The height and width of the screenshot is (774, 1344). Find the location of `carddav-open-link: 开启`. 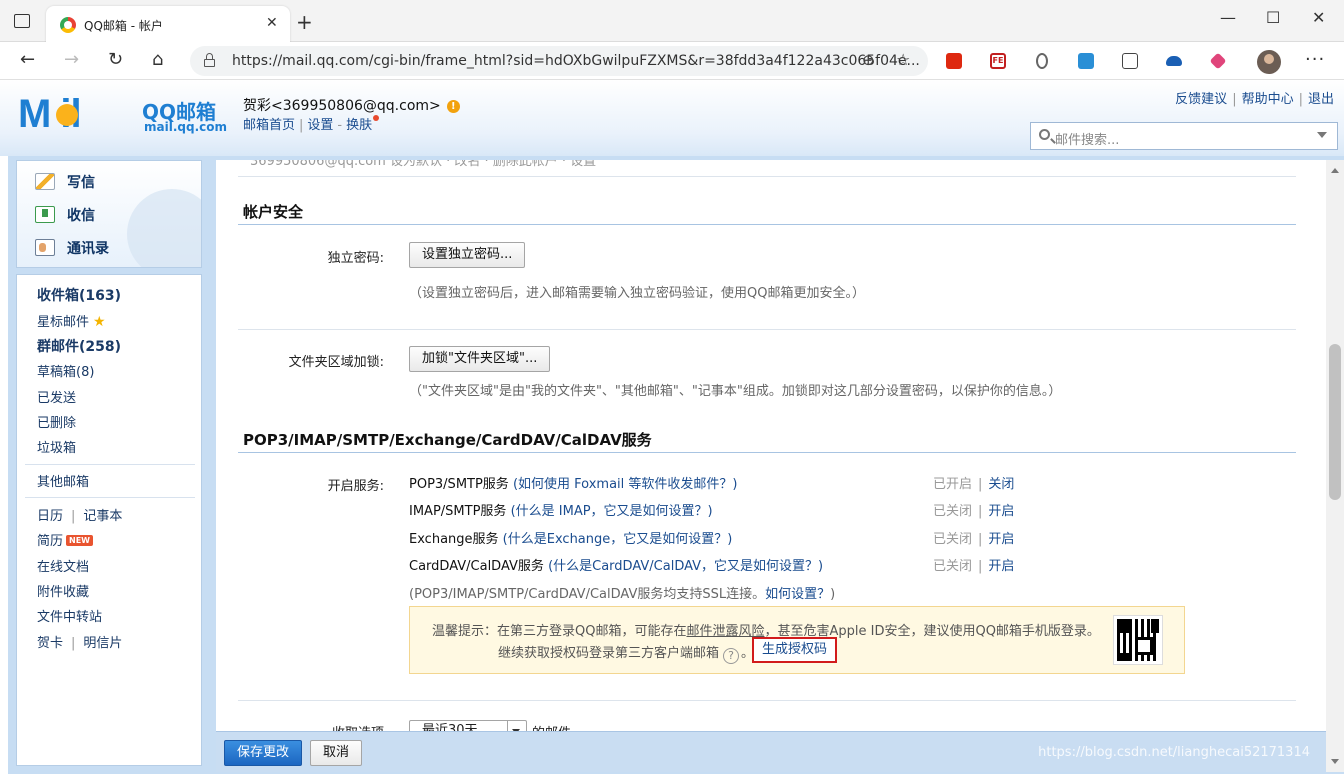

carddav-open-link: 开启 is located at coordinates (1001, 566).